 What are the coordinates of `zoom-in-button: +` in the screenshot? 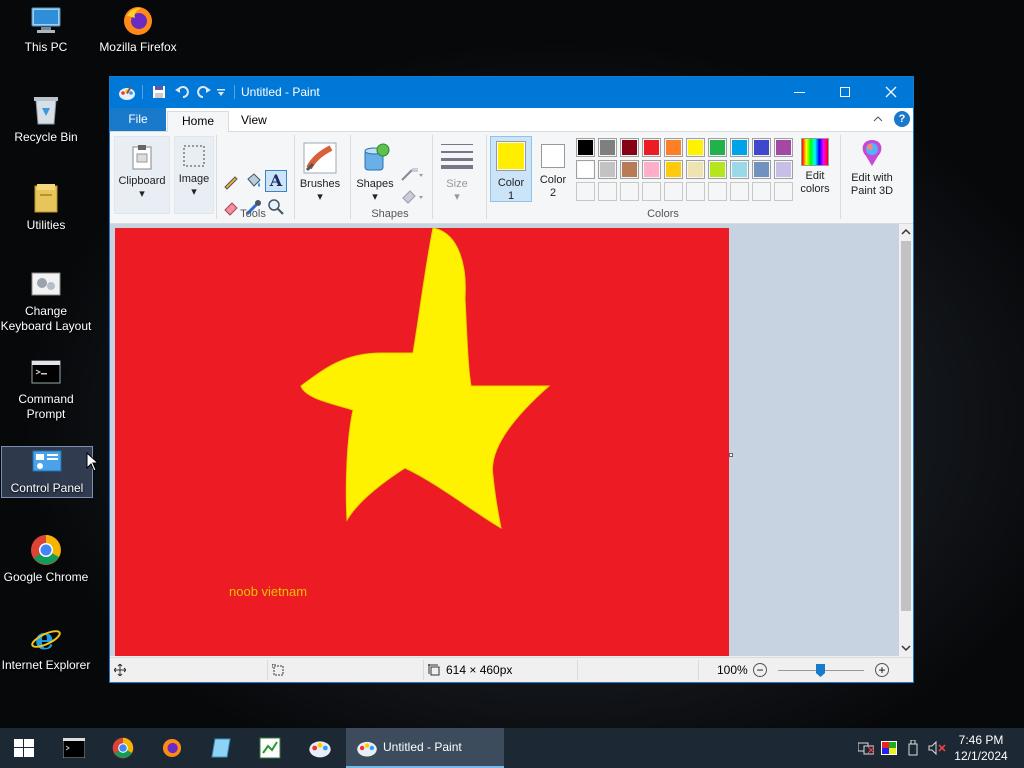 It's located at (882, 670).